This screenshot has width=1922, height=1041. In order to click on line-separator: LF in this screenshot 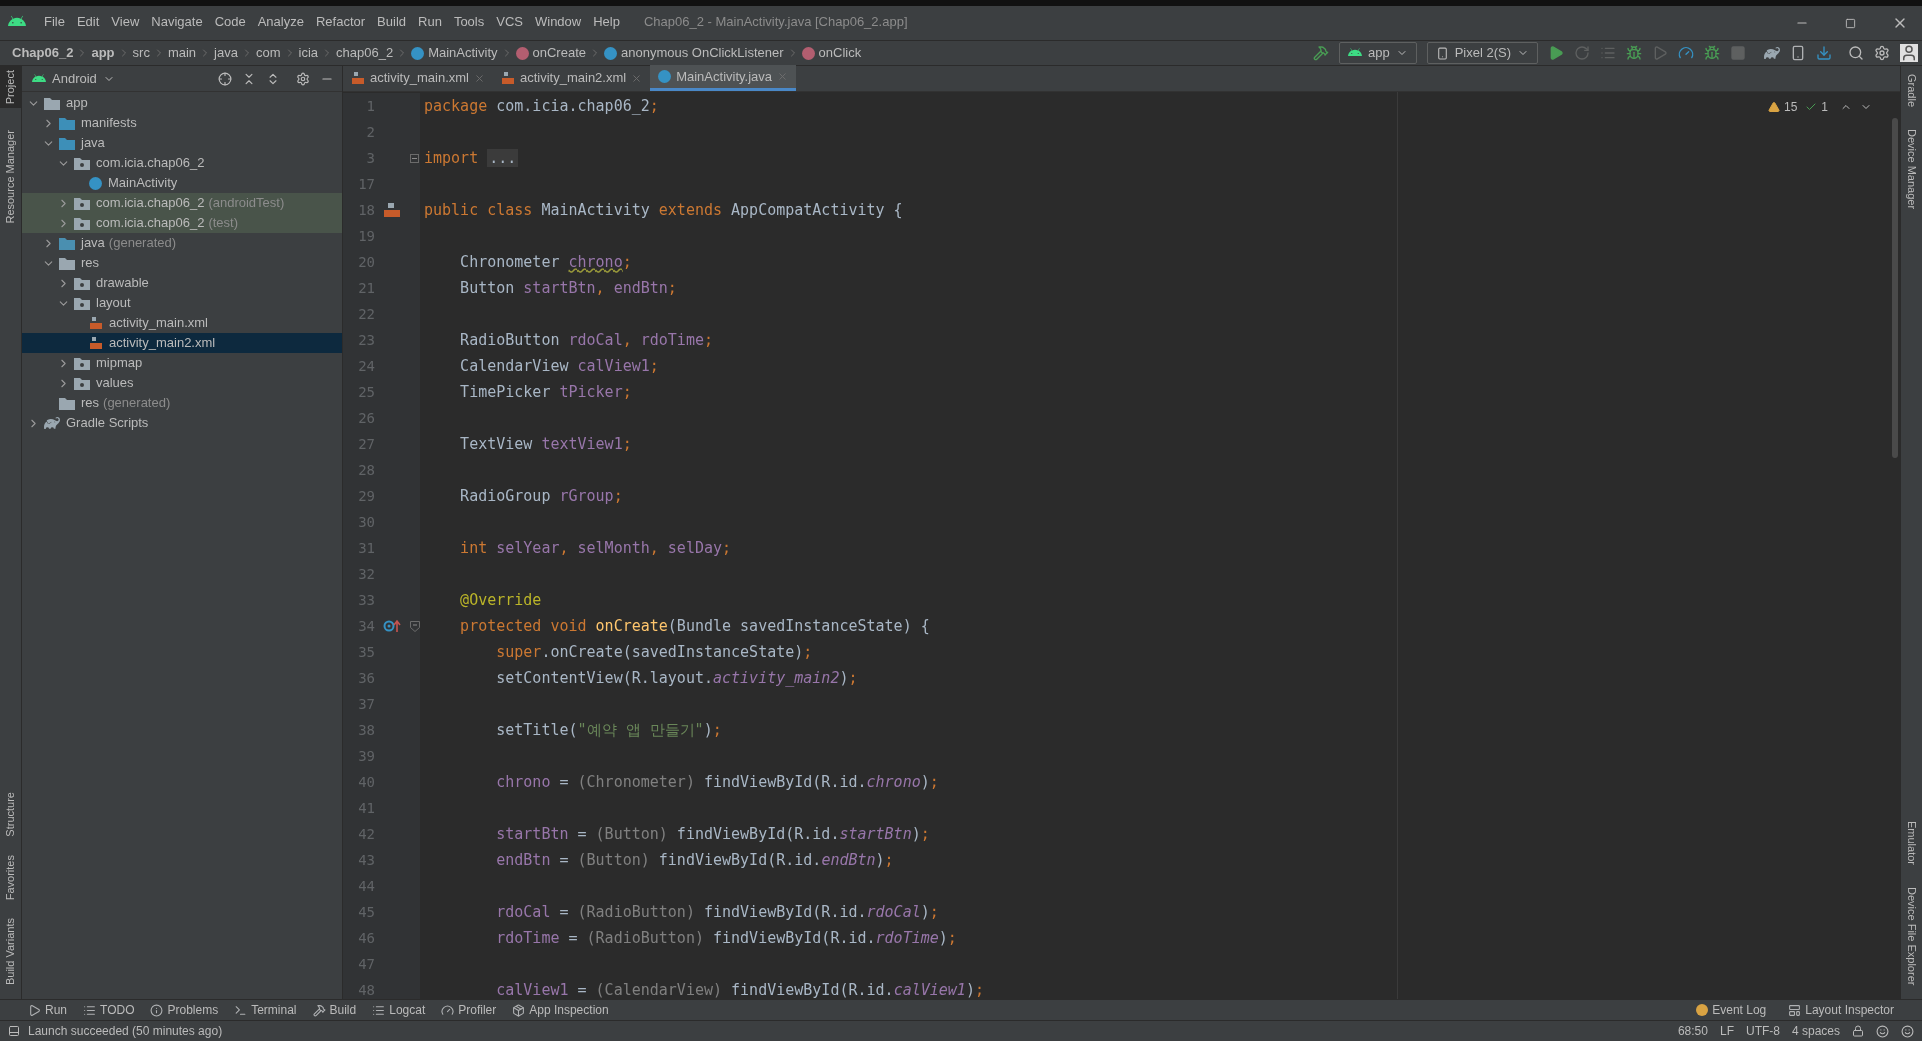, I will do `click(1726, 1031)`.